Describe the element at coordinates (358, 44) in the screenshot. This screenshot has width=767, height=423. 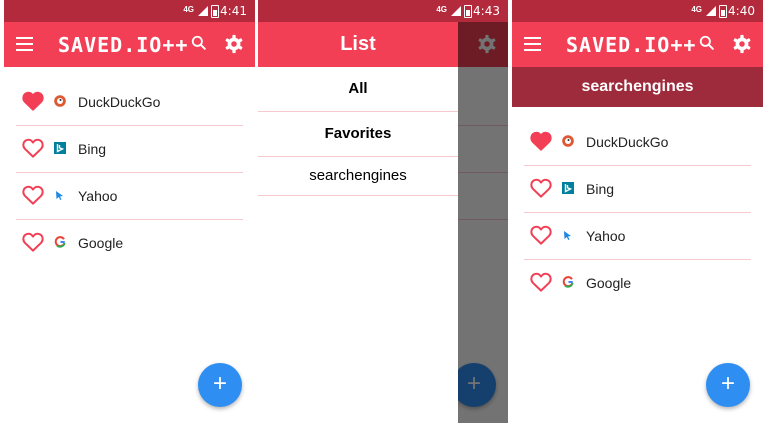
I see `drawer-title: List` at that location.